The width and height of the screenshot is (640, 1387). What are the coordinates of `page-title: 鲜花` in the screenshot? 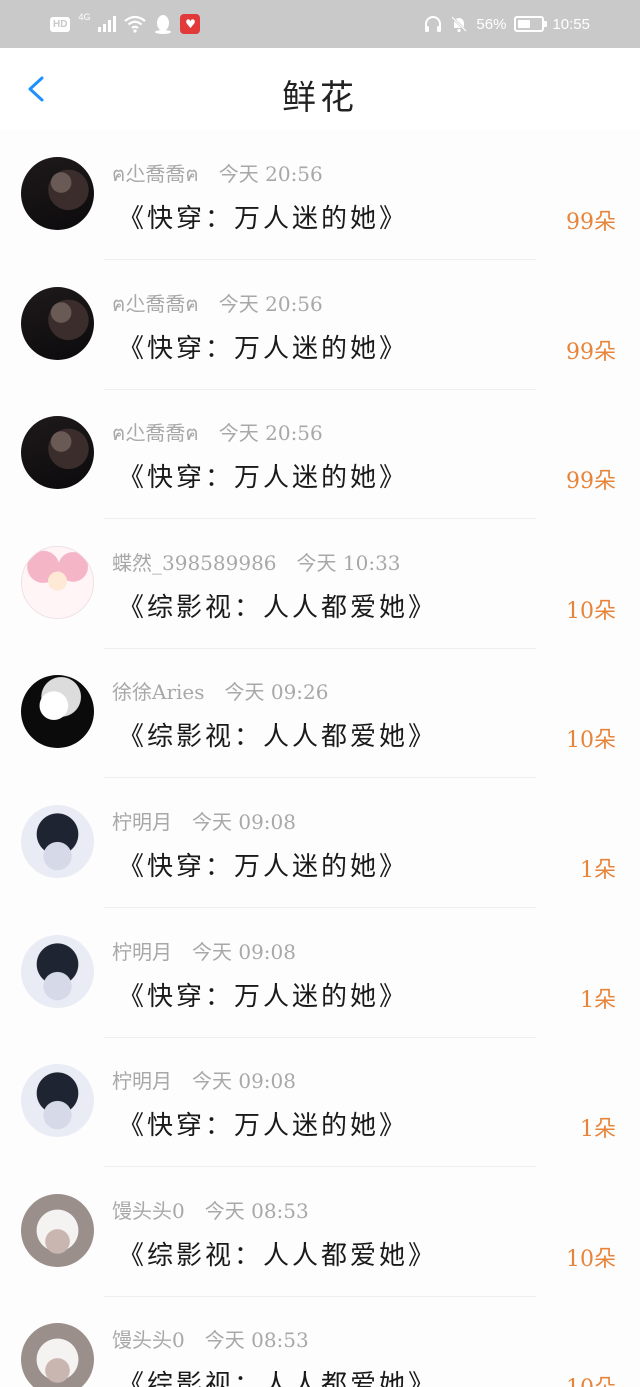 It's located at (320, 98).